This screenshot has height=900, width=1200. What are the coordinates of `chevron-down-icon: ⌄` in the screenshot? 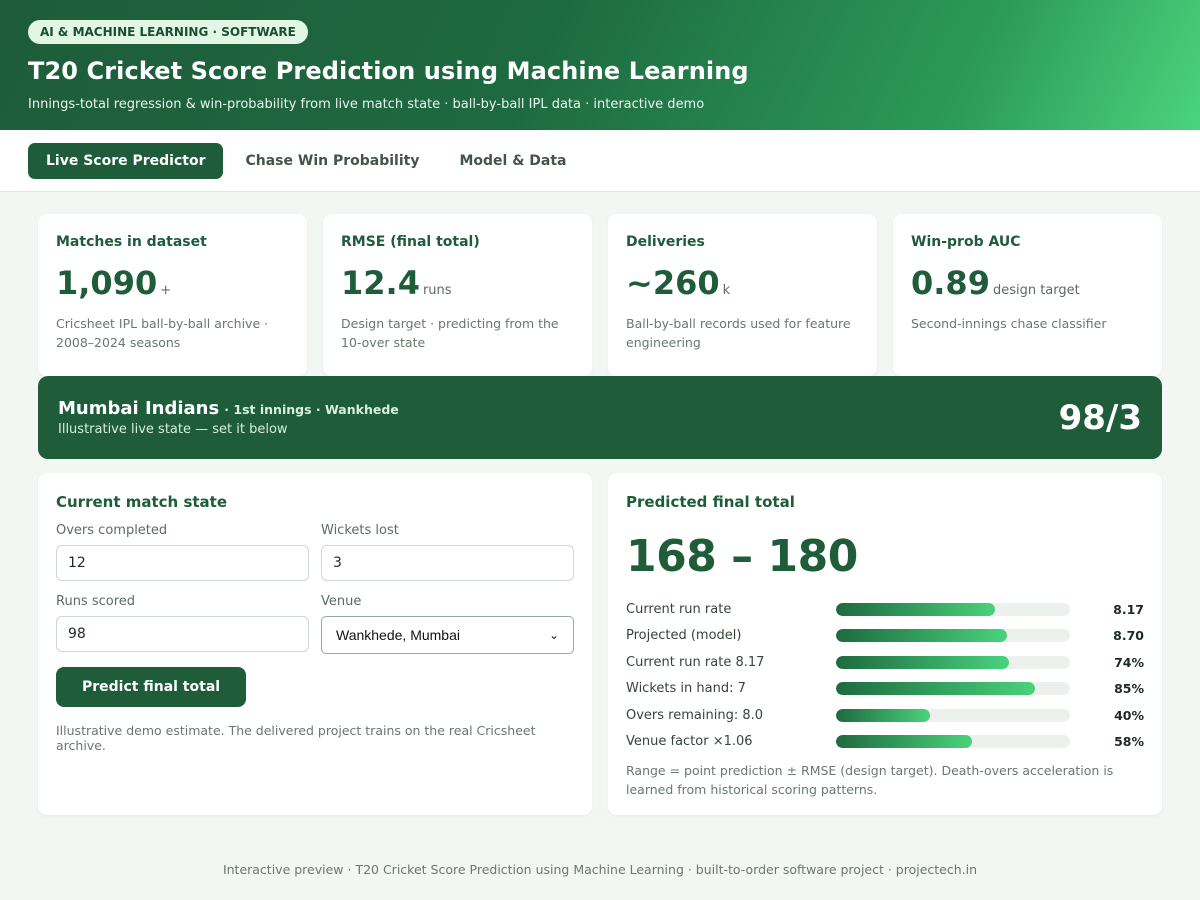 It's located at (553, 635).